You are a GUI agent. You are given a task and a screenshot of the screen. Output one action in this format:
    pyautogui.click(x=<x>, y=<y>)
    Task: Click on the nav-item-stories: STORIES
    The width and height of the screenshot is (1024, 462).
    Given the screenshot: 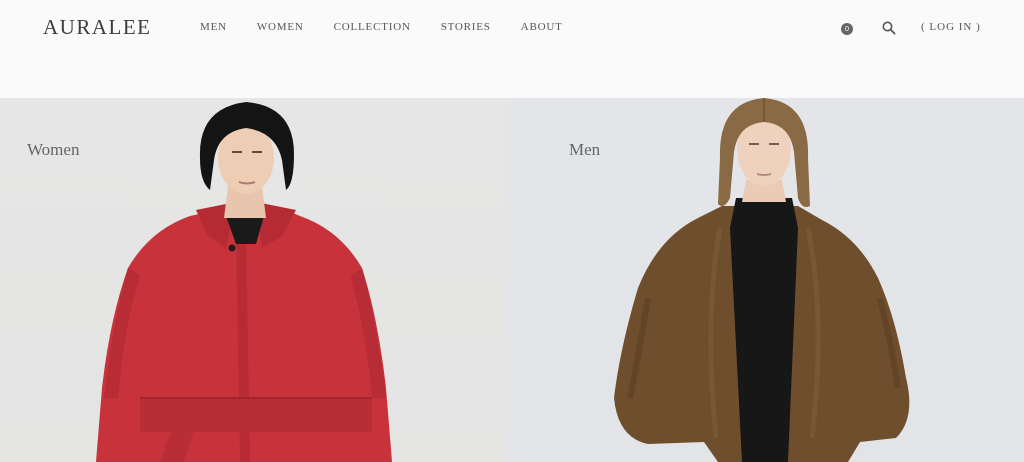 What is the action you would take?
    pyautogui.click(x=466, y=27)
    